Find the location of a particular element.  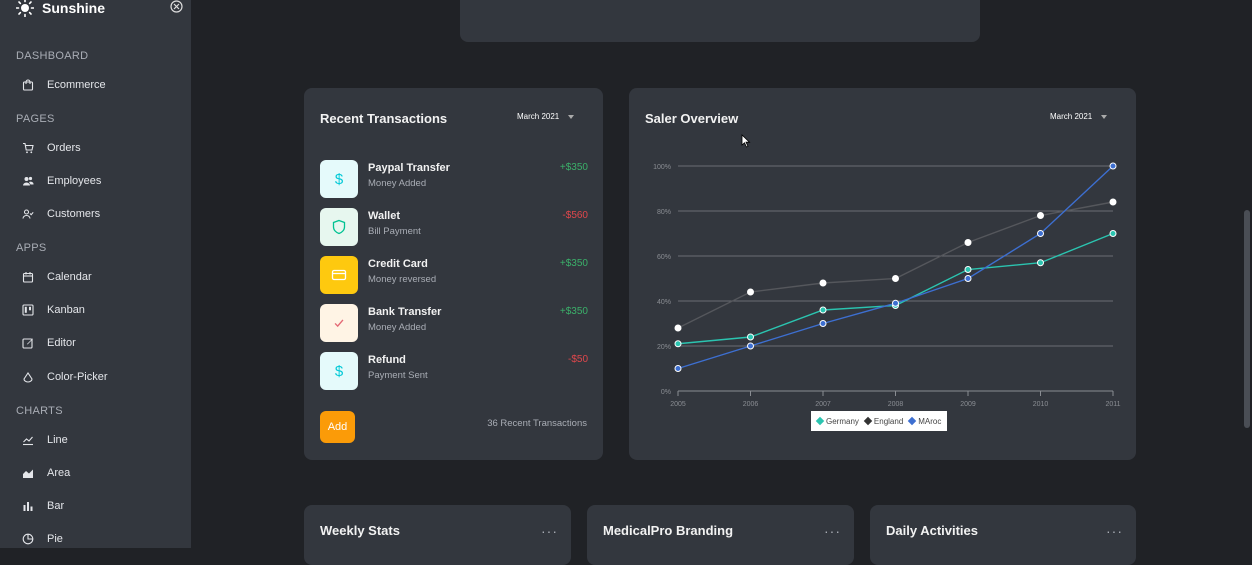

transaction-item: $ Paypal Transfer Money Added +$350 is located at coordinates (454, 179).